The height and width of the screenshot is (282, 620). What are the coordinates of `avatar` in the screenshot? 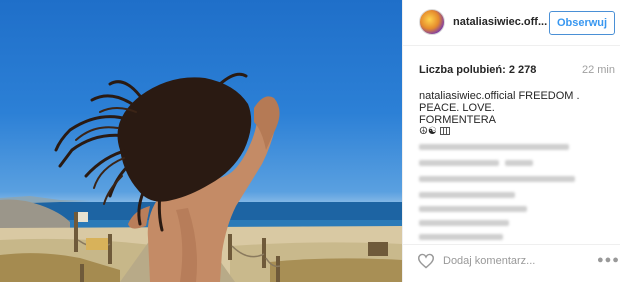 It's located at (432, 22).